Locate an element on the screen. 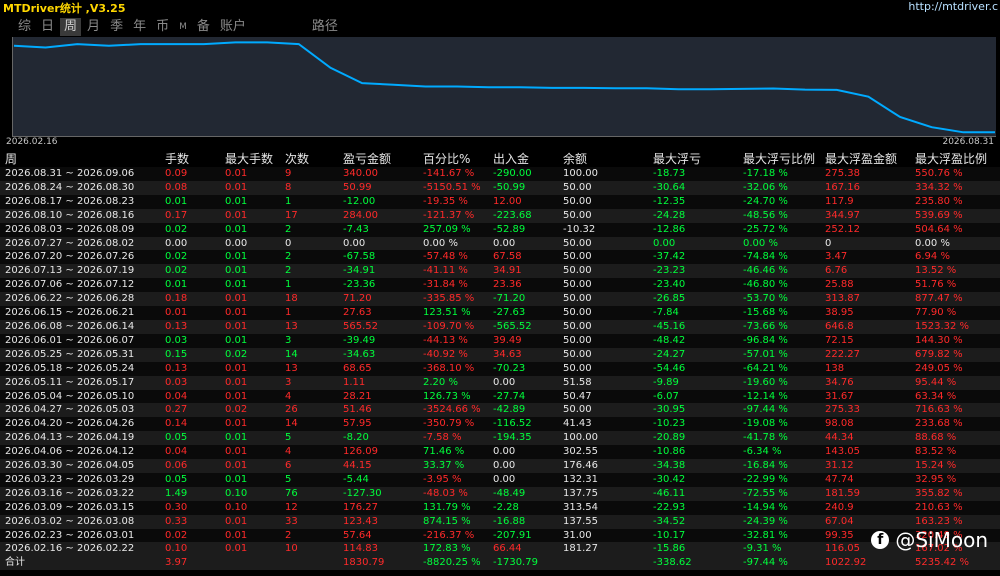 The width and height of the screenshot is (1000, 576). table-cell: -19.60 % is located at coordinates (779, 382).